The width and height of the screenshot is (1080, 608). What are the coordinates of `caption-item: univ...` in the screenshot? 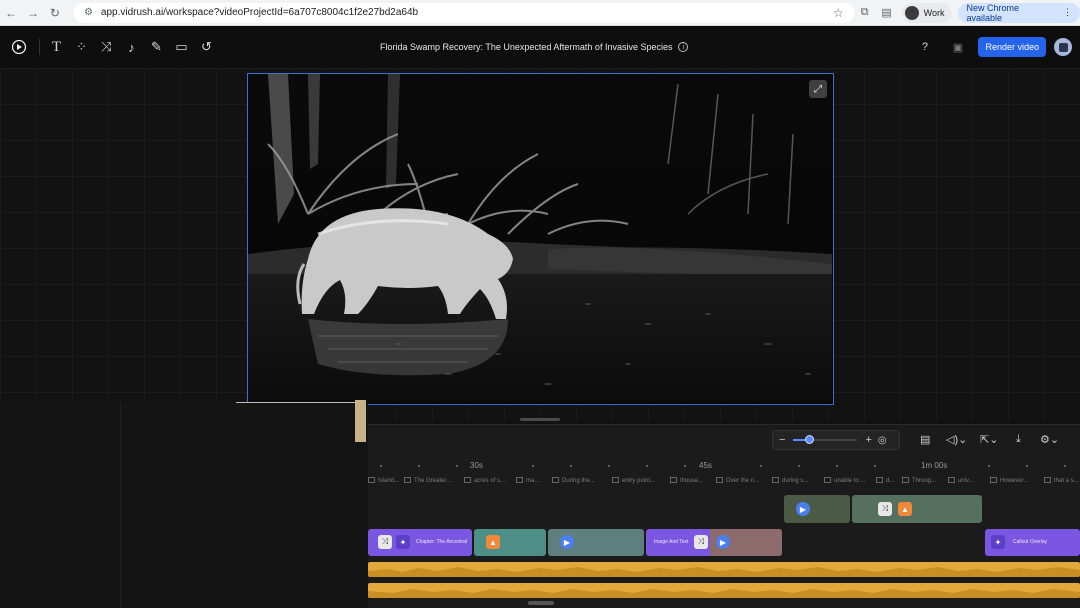 It's located at (961, 480).